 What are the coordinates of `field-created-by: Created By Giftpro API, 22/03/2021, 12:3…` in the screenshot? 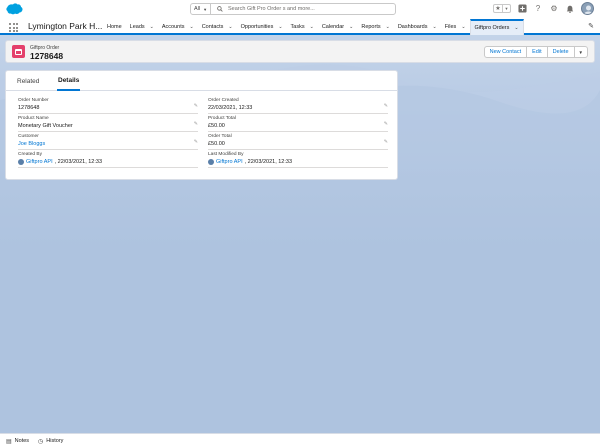 It's located at (108, 159).